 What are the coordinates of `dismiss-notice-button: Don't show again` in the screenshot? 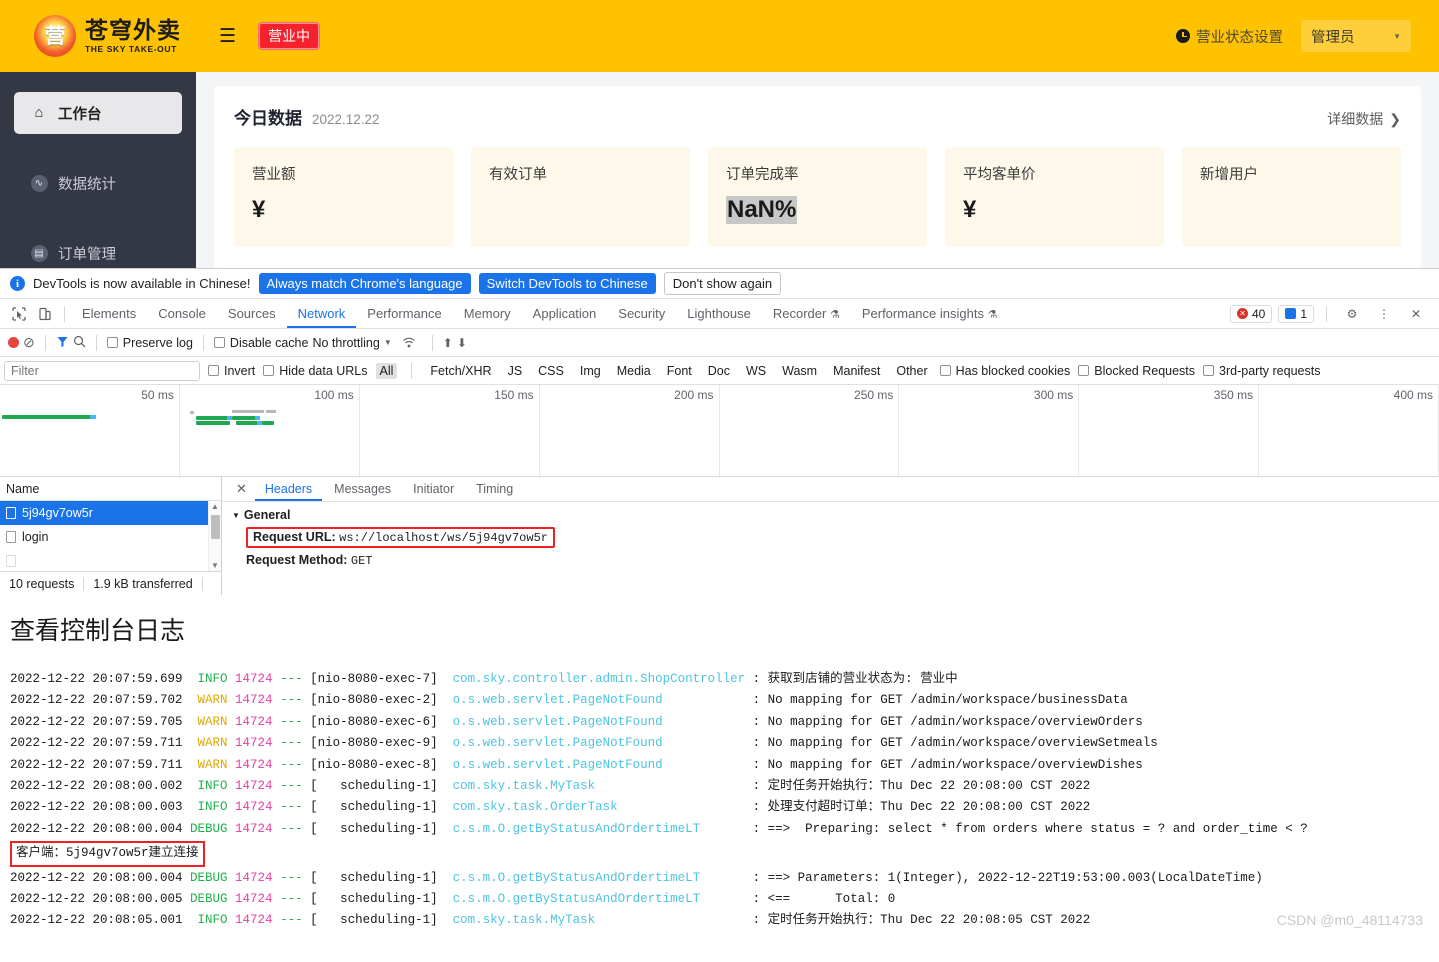 It's located at (722, 283).